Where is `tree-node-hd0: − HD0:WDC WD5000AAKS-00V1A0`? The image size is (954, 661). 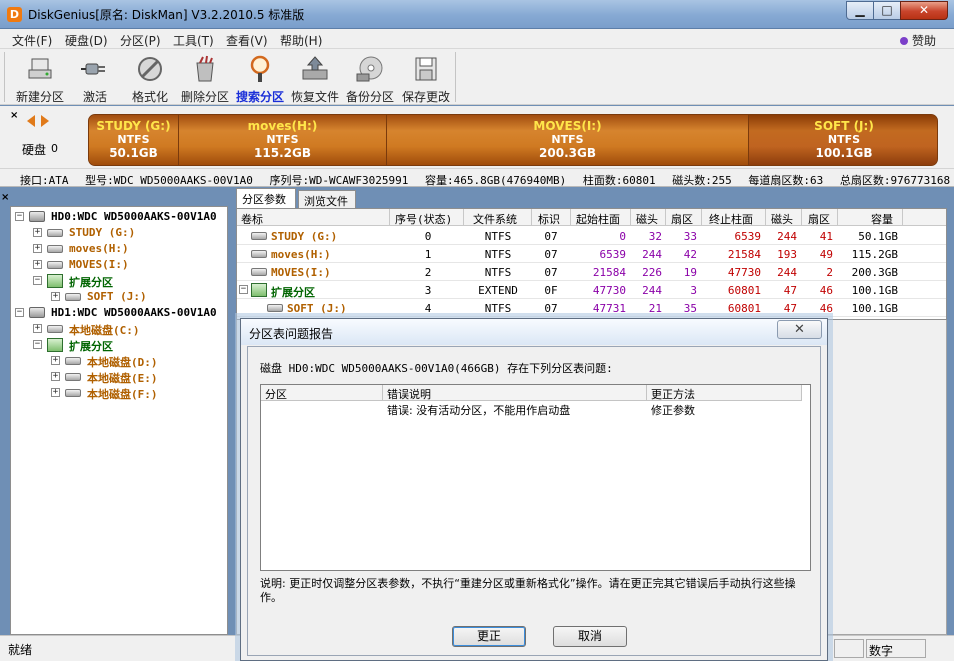
tree-node-hd0: − HD0:WDC WD5000AAKS-00V1A0 is located at coordinates (121, 217).